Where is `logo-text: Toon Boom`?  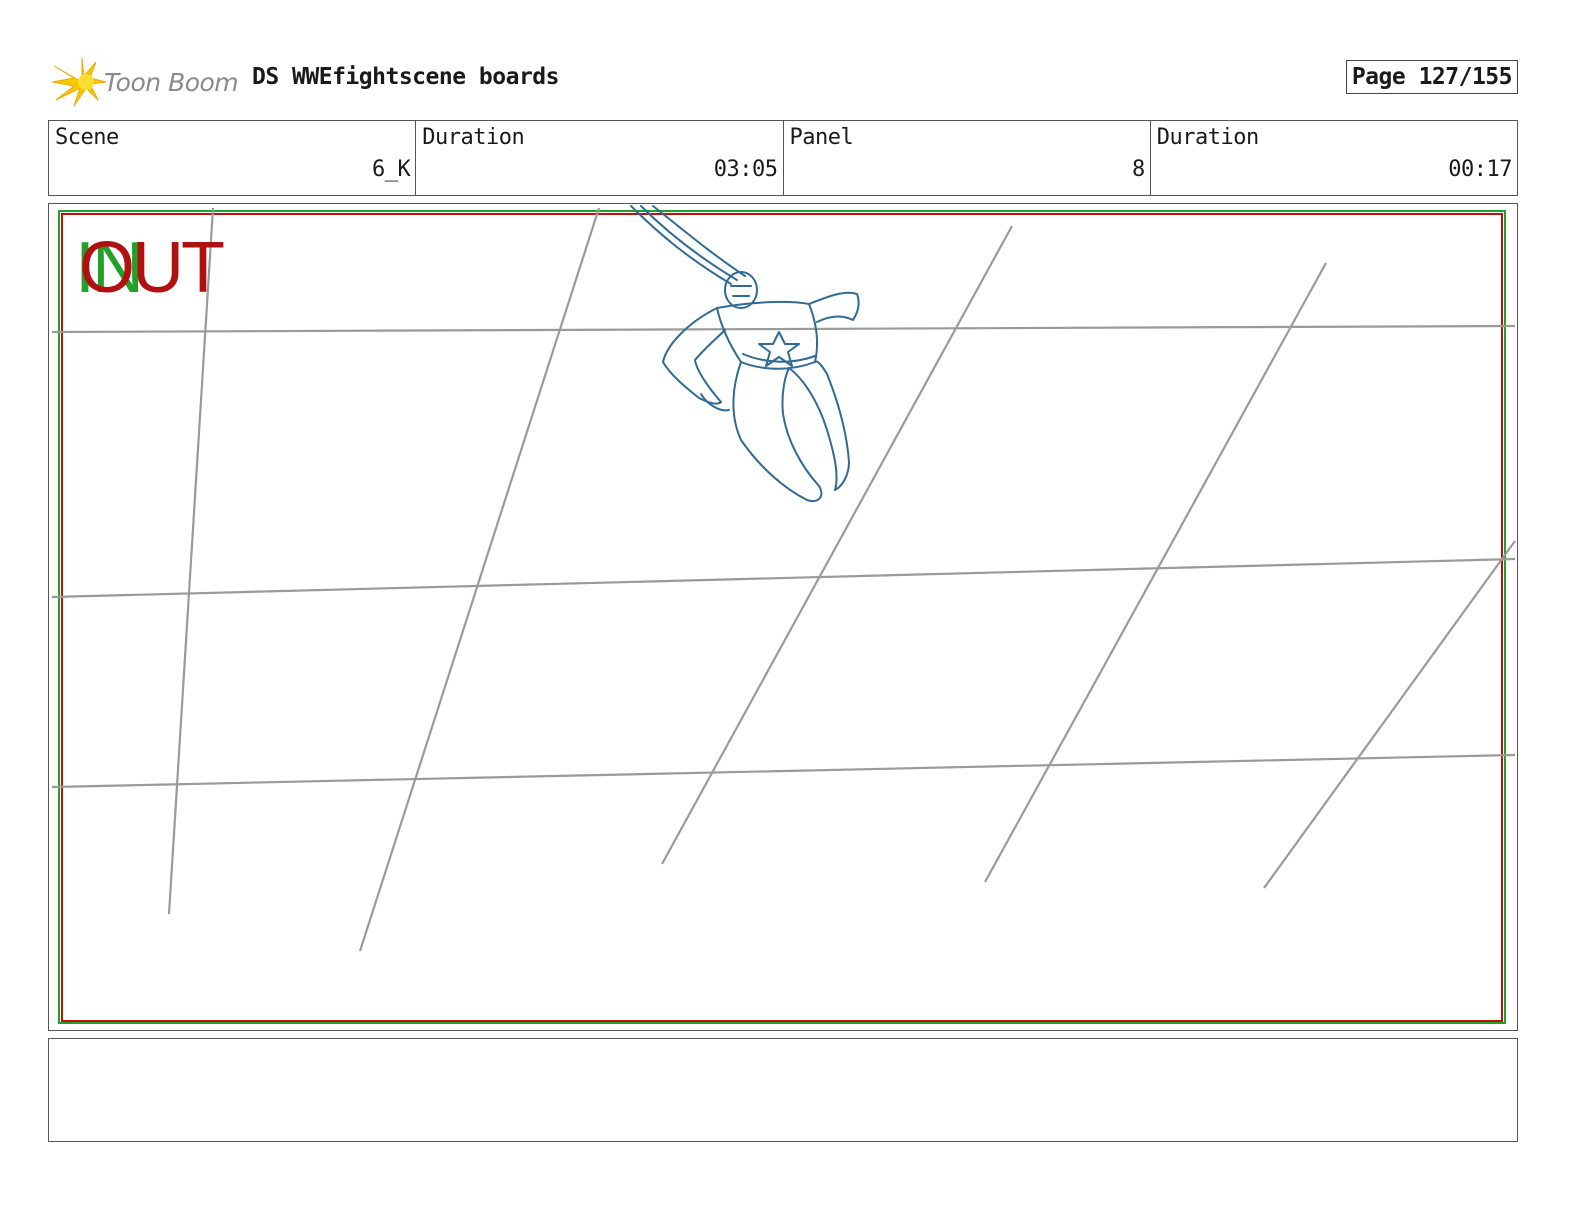 logo-text: Toon Boom is located at coordinates (171, 82).